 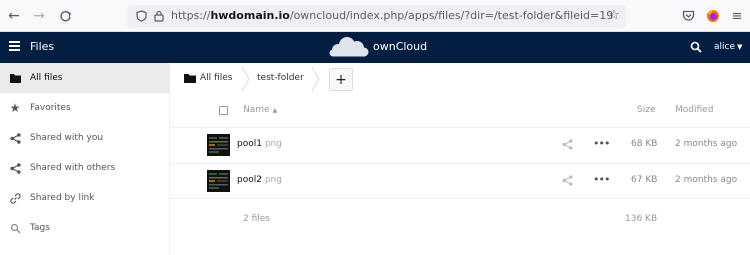 What do you see at coordinates (400, 46) in the screenshot?
I see `brand-name: ownCloud` at bounding box center [400, 46].